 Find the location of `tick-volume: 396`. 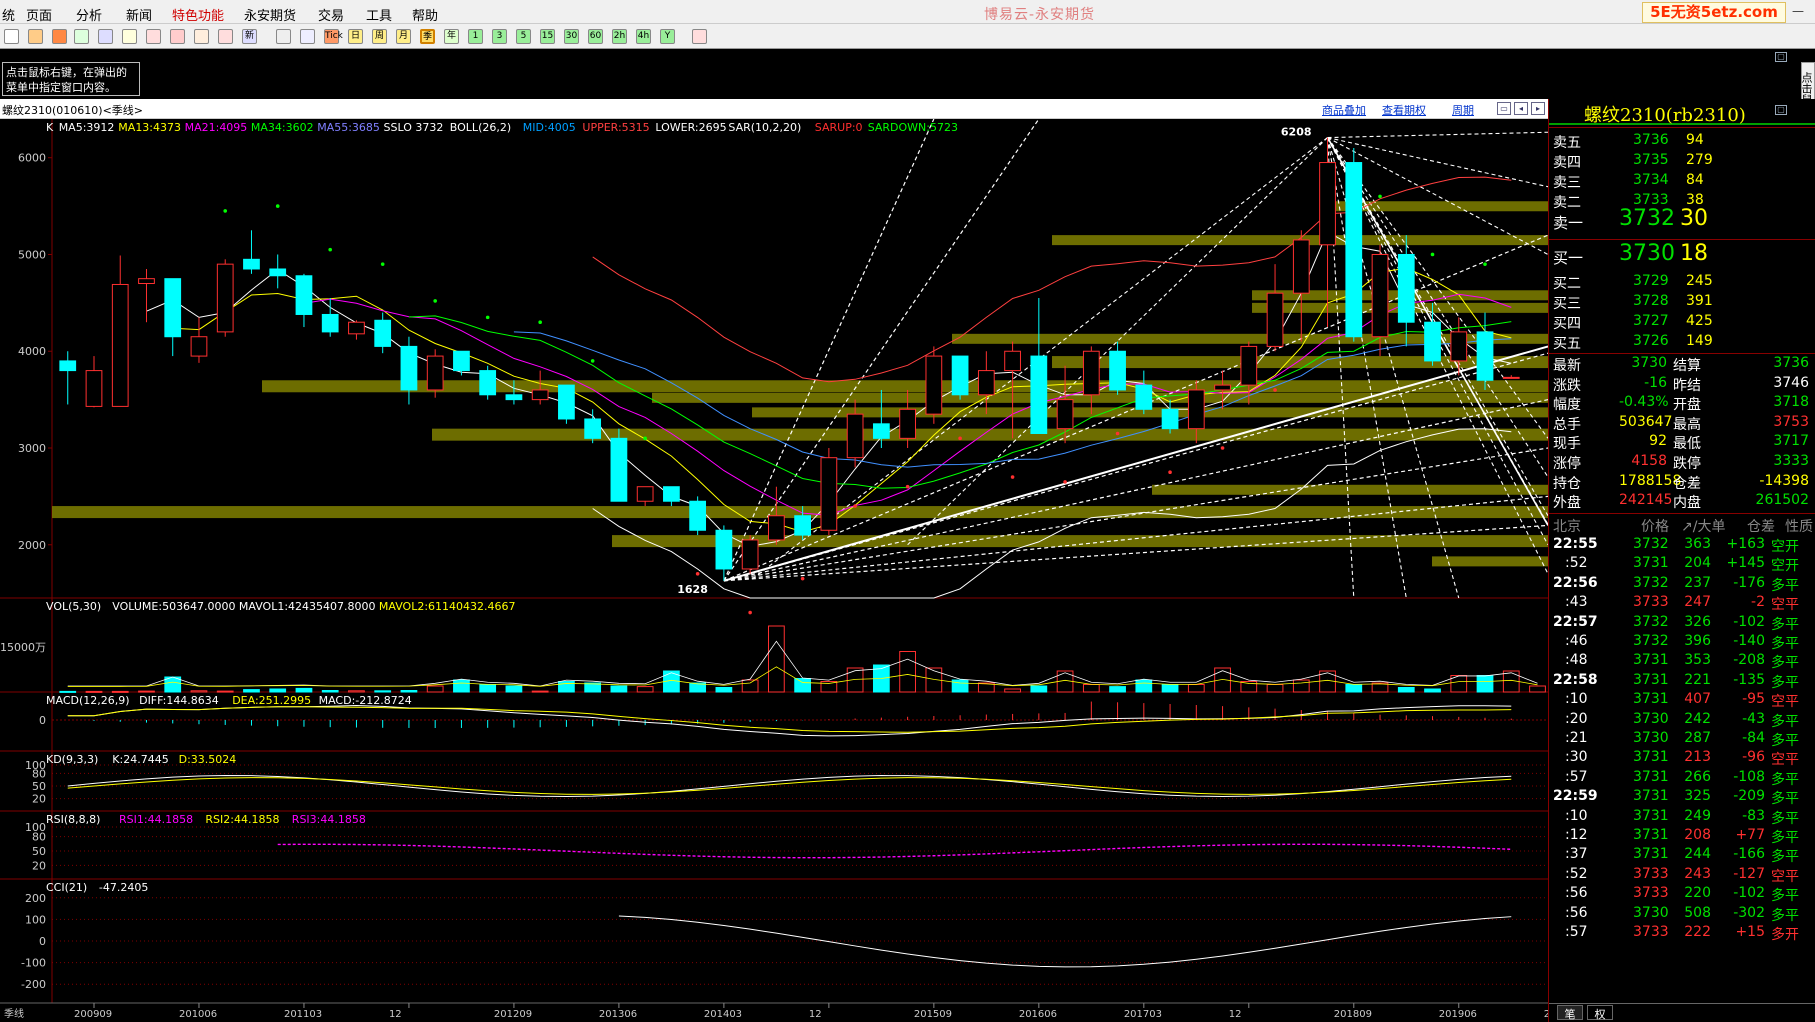

tick-volume: 396 is located at coordinates (1697, 641).